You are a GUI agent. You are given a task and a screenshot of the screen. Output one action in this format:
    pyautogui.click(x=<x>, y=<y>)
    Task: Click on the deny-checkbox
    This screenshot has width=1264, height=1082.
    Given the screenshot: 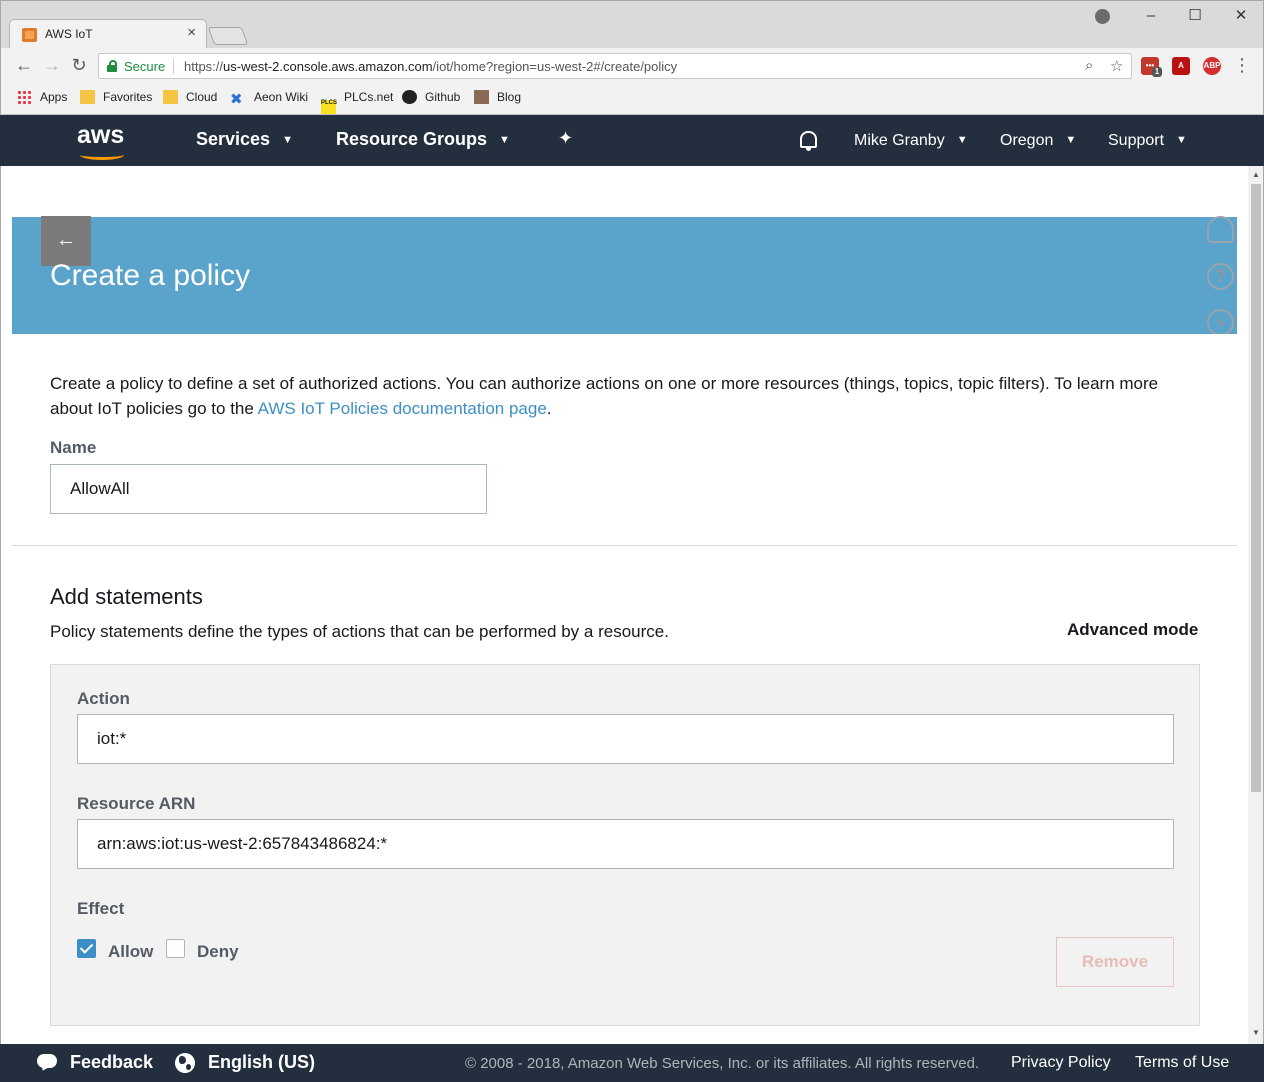 What is the action you would take?
    pyautogui.click(x=175, y=948)
    